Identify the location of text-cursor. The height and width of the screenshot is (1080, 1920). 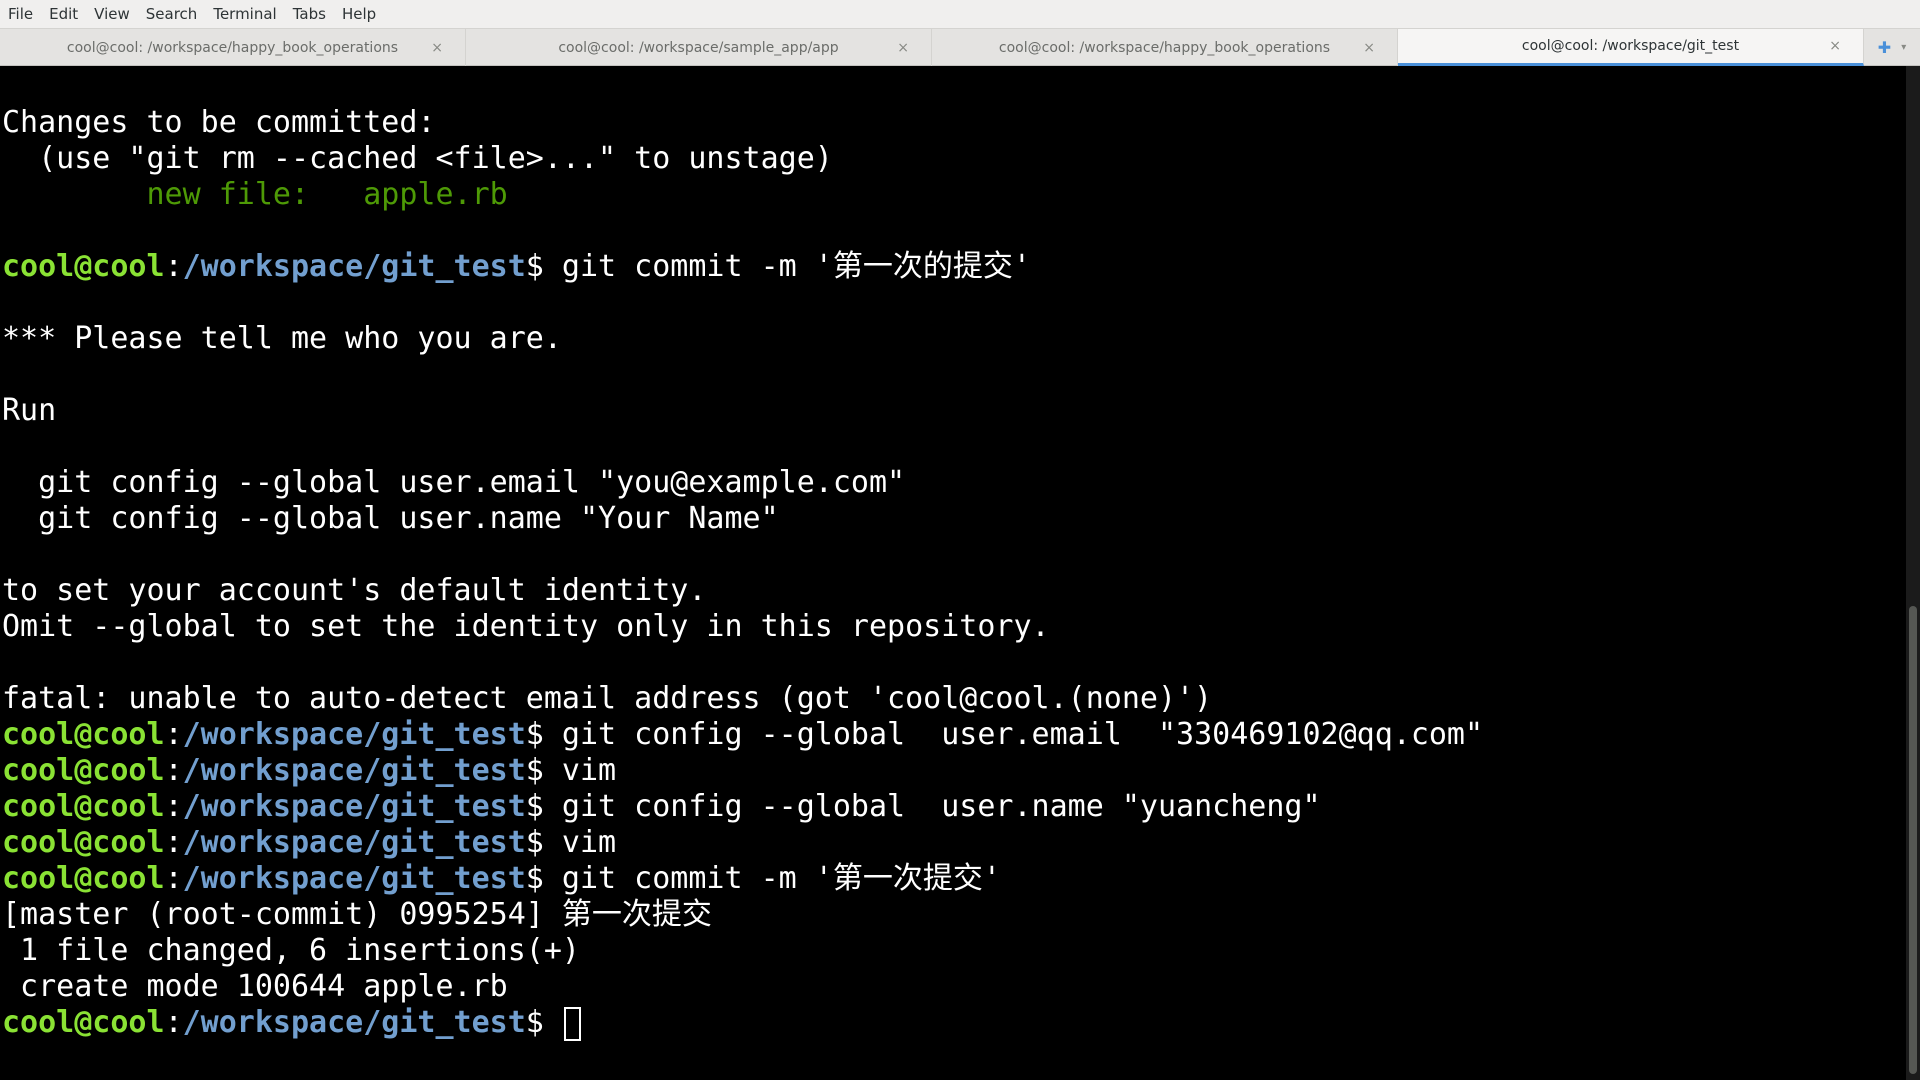
(572, 1023).